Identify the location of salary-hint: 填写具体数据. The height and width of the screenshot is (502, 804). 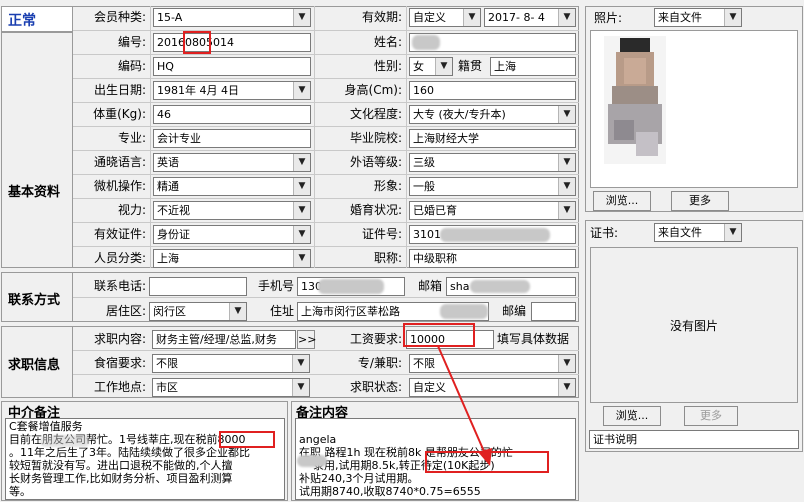
(533, 339).